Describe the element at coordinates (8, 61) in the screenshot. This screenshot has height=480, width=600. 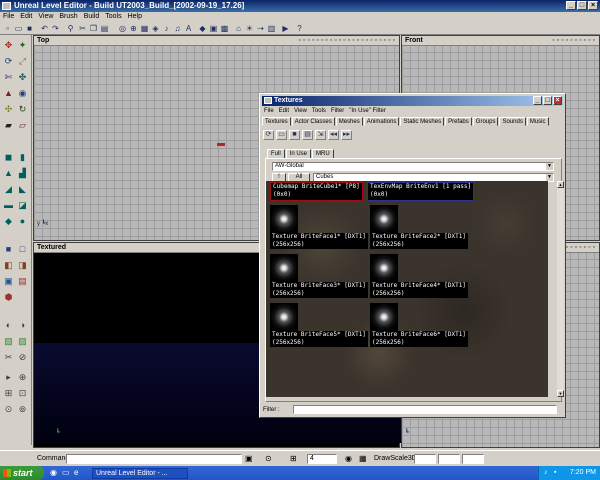
I see `brush-rotate-icon: ⟳` at that location.